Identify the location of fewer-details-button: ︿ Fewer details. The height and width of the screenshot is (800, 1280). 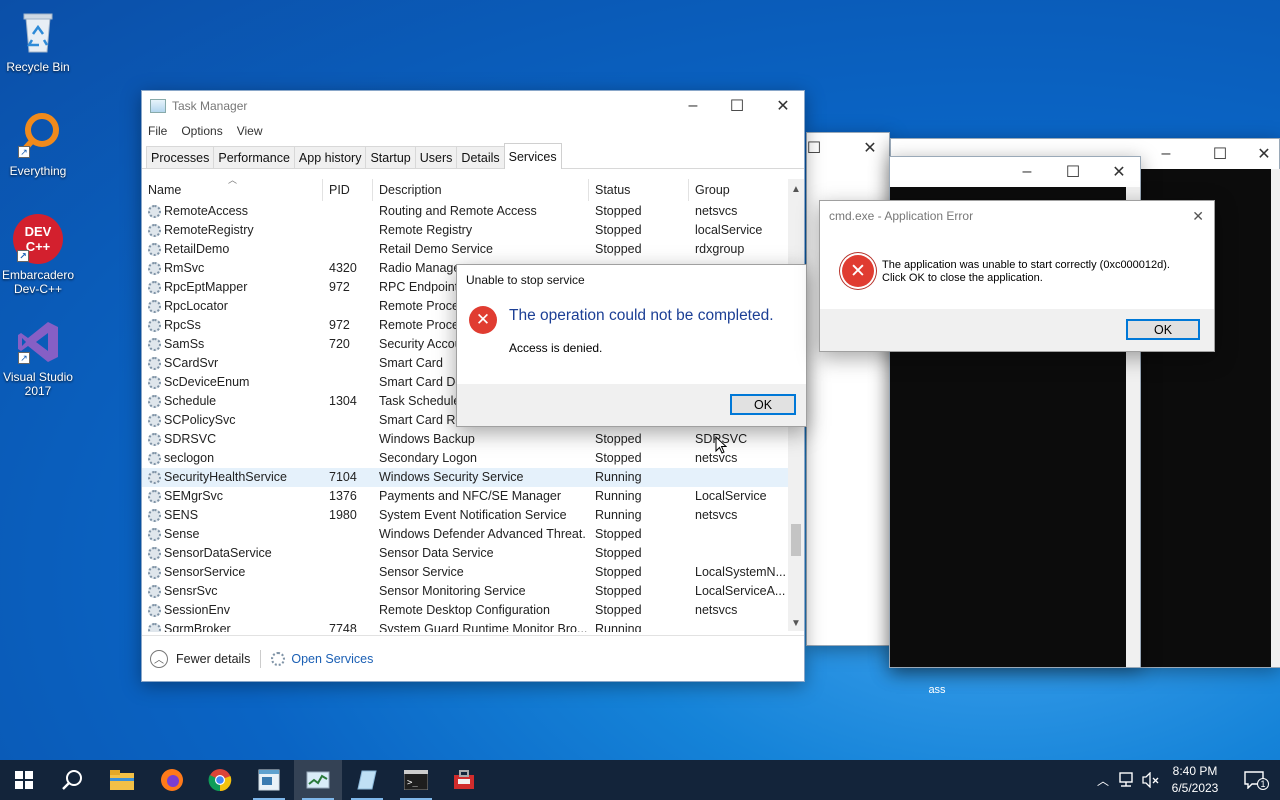
(200, 658).